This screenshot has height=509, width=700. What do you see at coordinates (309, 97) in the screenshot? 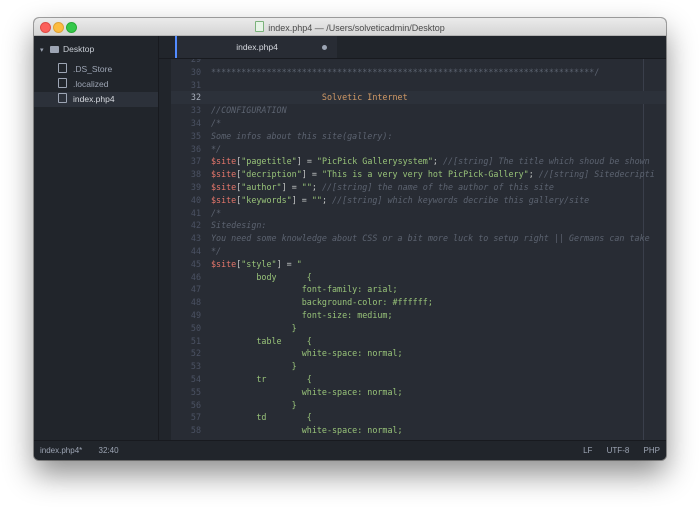
I see `code-token: Solvetic Internet` at bounding box center [309, 97].